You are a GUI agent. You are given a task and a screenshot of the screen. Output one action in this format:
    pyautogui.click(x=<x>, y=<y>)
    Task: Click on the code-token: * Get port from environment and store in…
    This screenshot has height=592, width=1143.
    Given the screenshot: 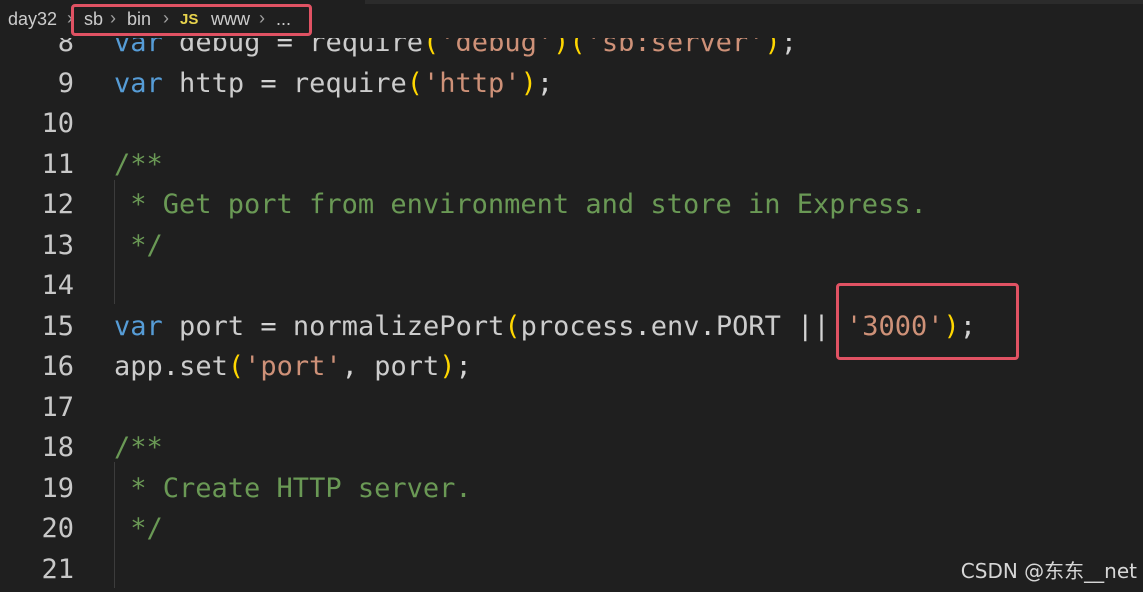 What is the action you would take?
    pyautogui.click(x=520, y=204)
    